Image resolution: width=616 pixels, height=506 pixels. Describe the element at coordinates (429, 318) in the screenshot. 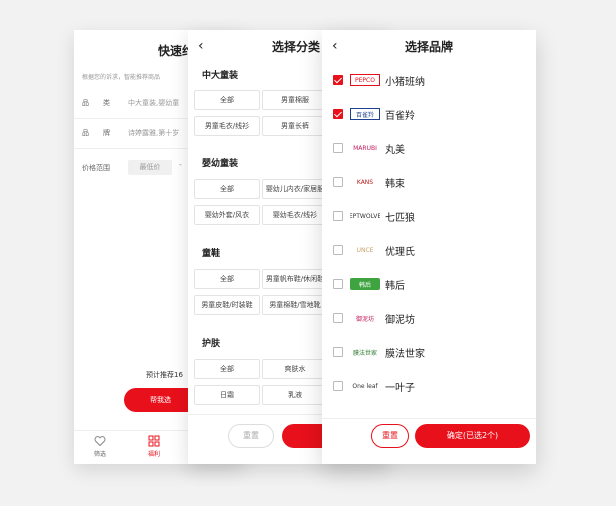

I see `brand-item: 御泥坊 御泥坊` at that location.